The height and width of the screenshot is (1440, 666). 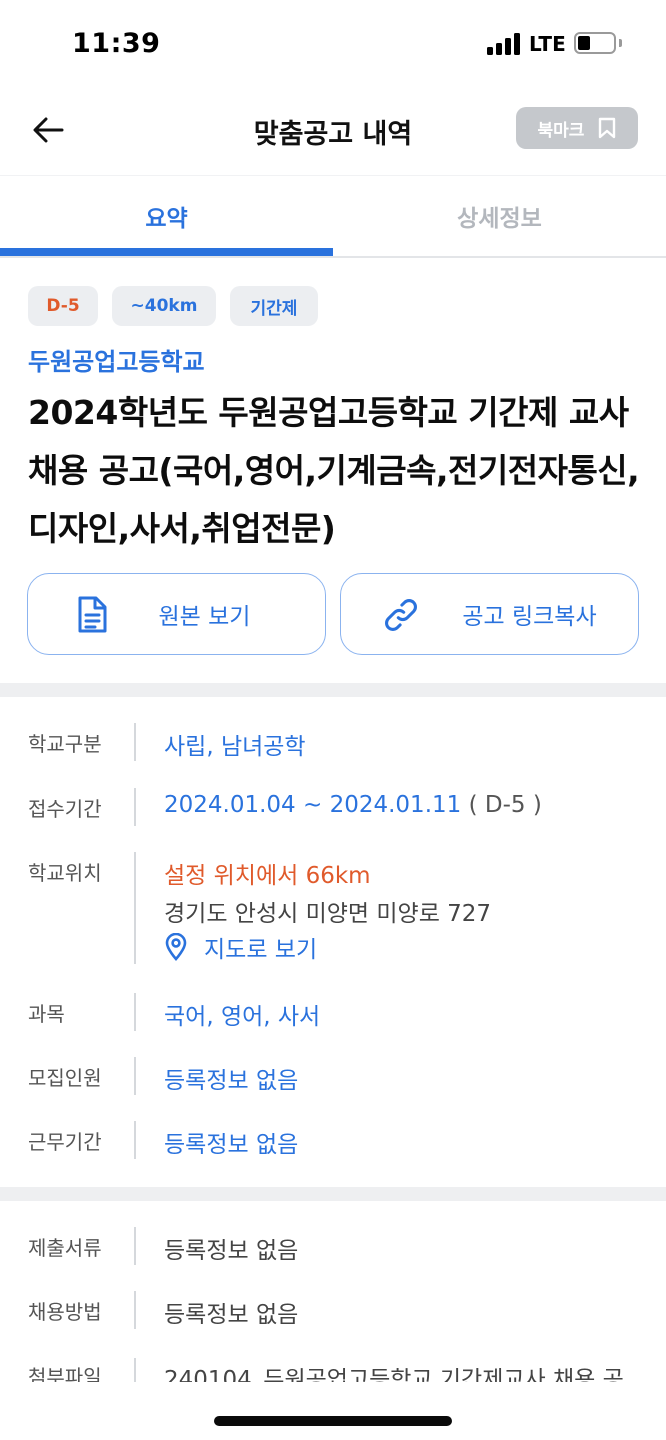 What do you see at coordinates (235, 747) in the screenshot?
I see `school-type-value: 사립, 남녀공학` at bounding box center [235, 747].